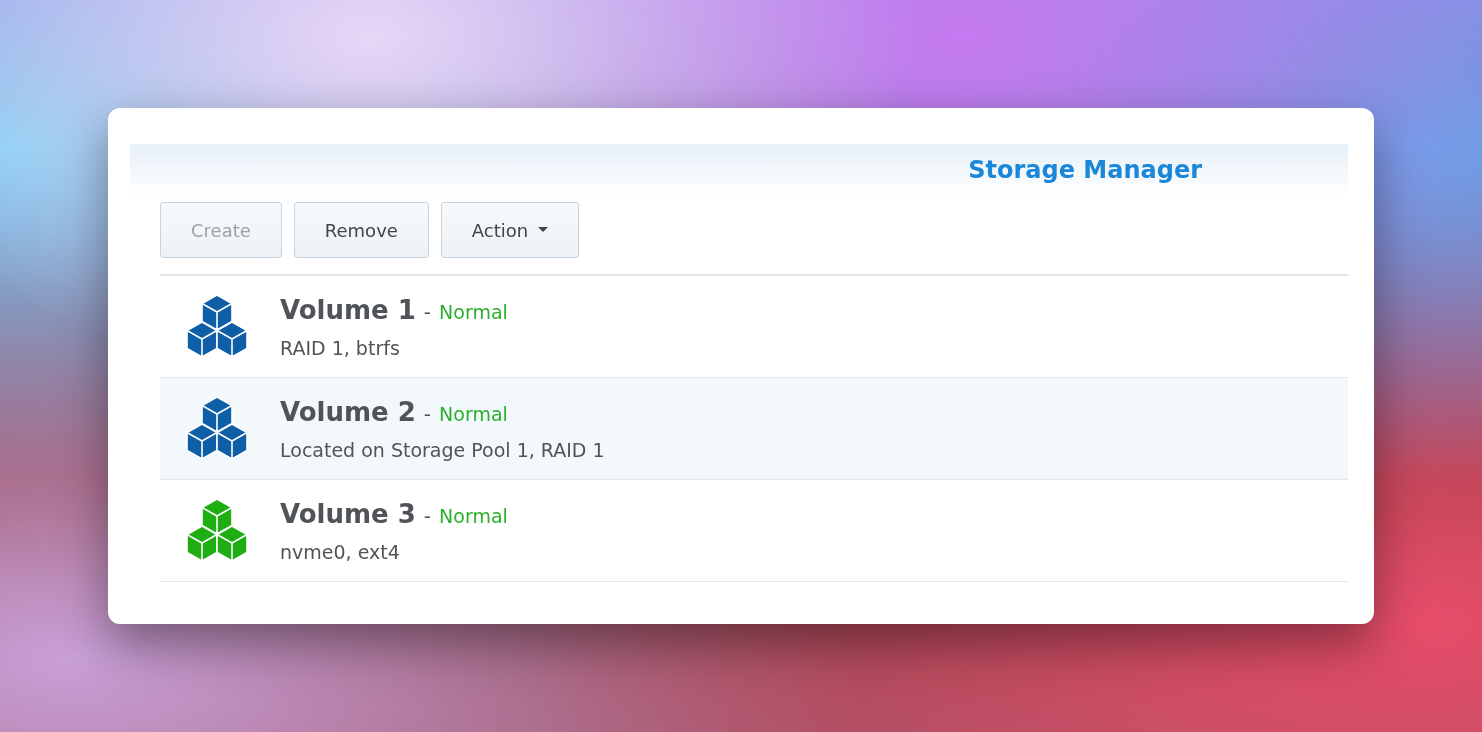 This screenshot has width=1482, height=732. Describe the element at coordinates (340, 551) in the screenshot. I see `volume-detail: nvme0, ext4` at that location.